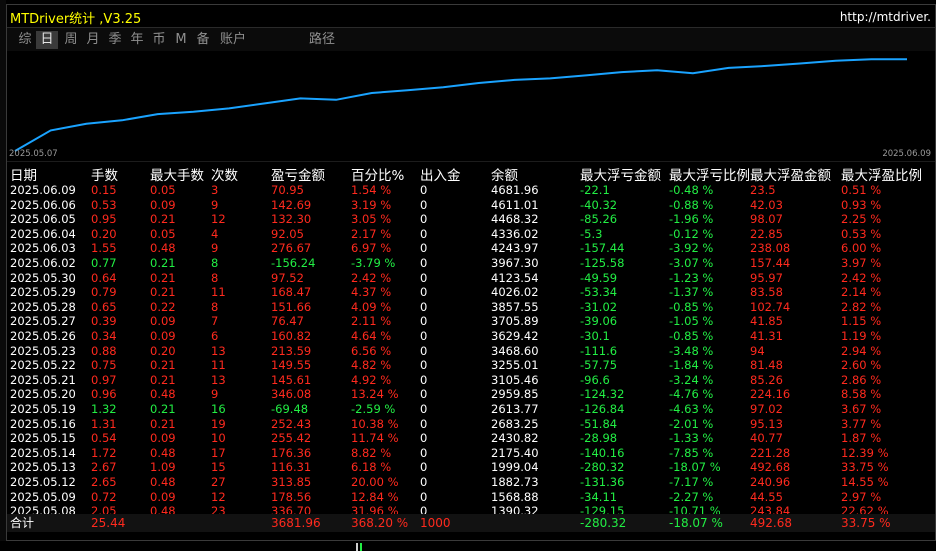 The image size is (936, 551). I want to click on tab-daily: 日, so click(47, 40).